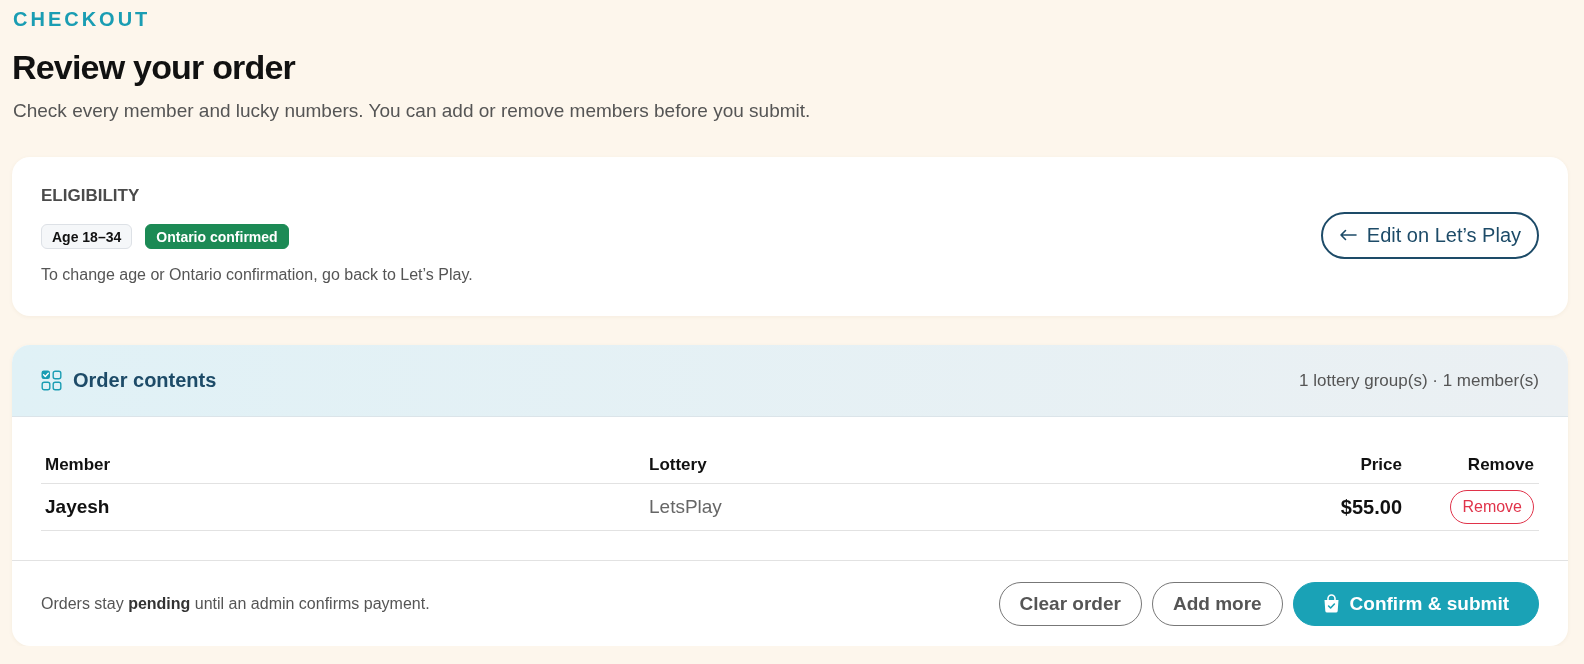 Image resolution: width=1584 pixels, height=664 pixels. Describe the element at coordinates (257, 275) in the screenshot. I see `eligibility-note: To change age or Ontario confirmation, go back to Let’s Play.` at that location.